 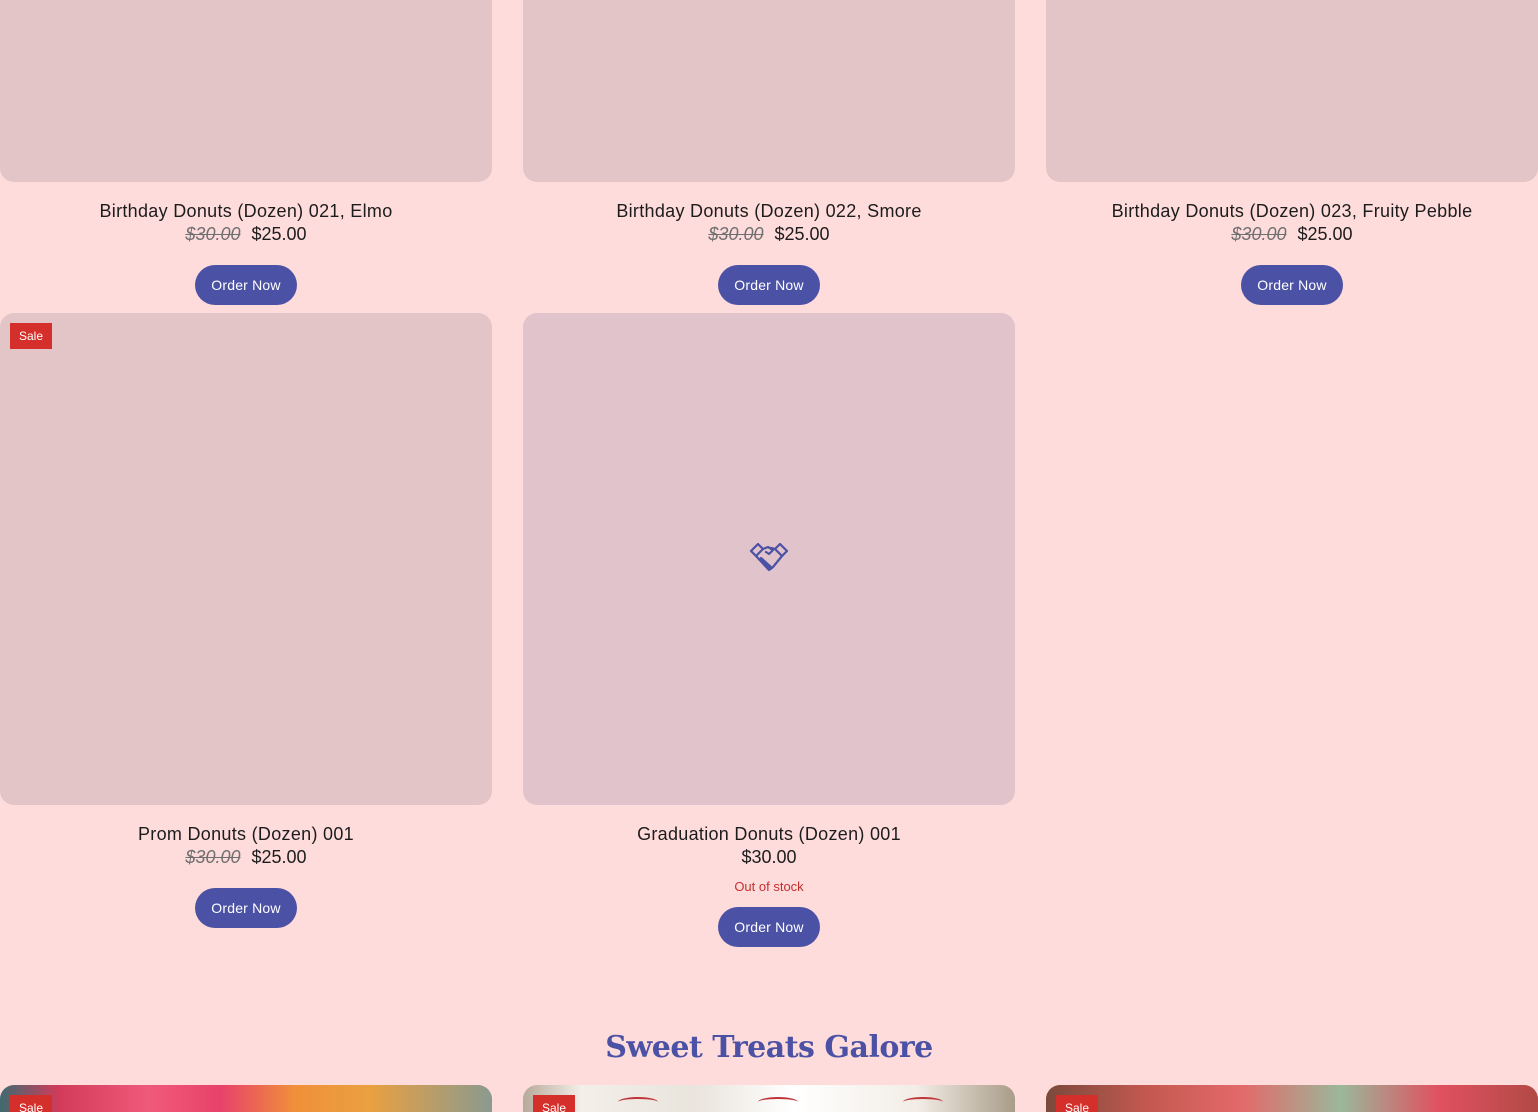 What do you see at coordinates (769, 1047) in the screenshot?
I see `section-title: Sweet Treats Galore` at bounding box center [769, 1047].